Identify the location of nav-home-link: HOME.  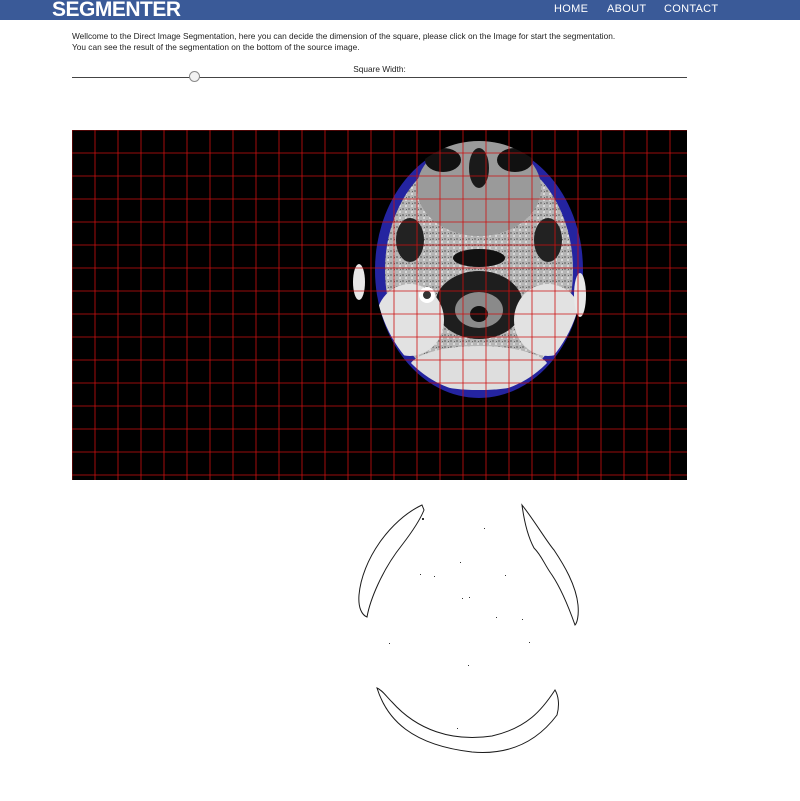
(571, 9).